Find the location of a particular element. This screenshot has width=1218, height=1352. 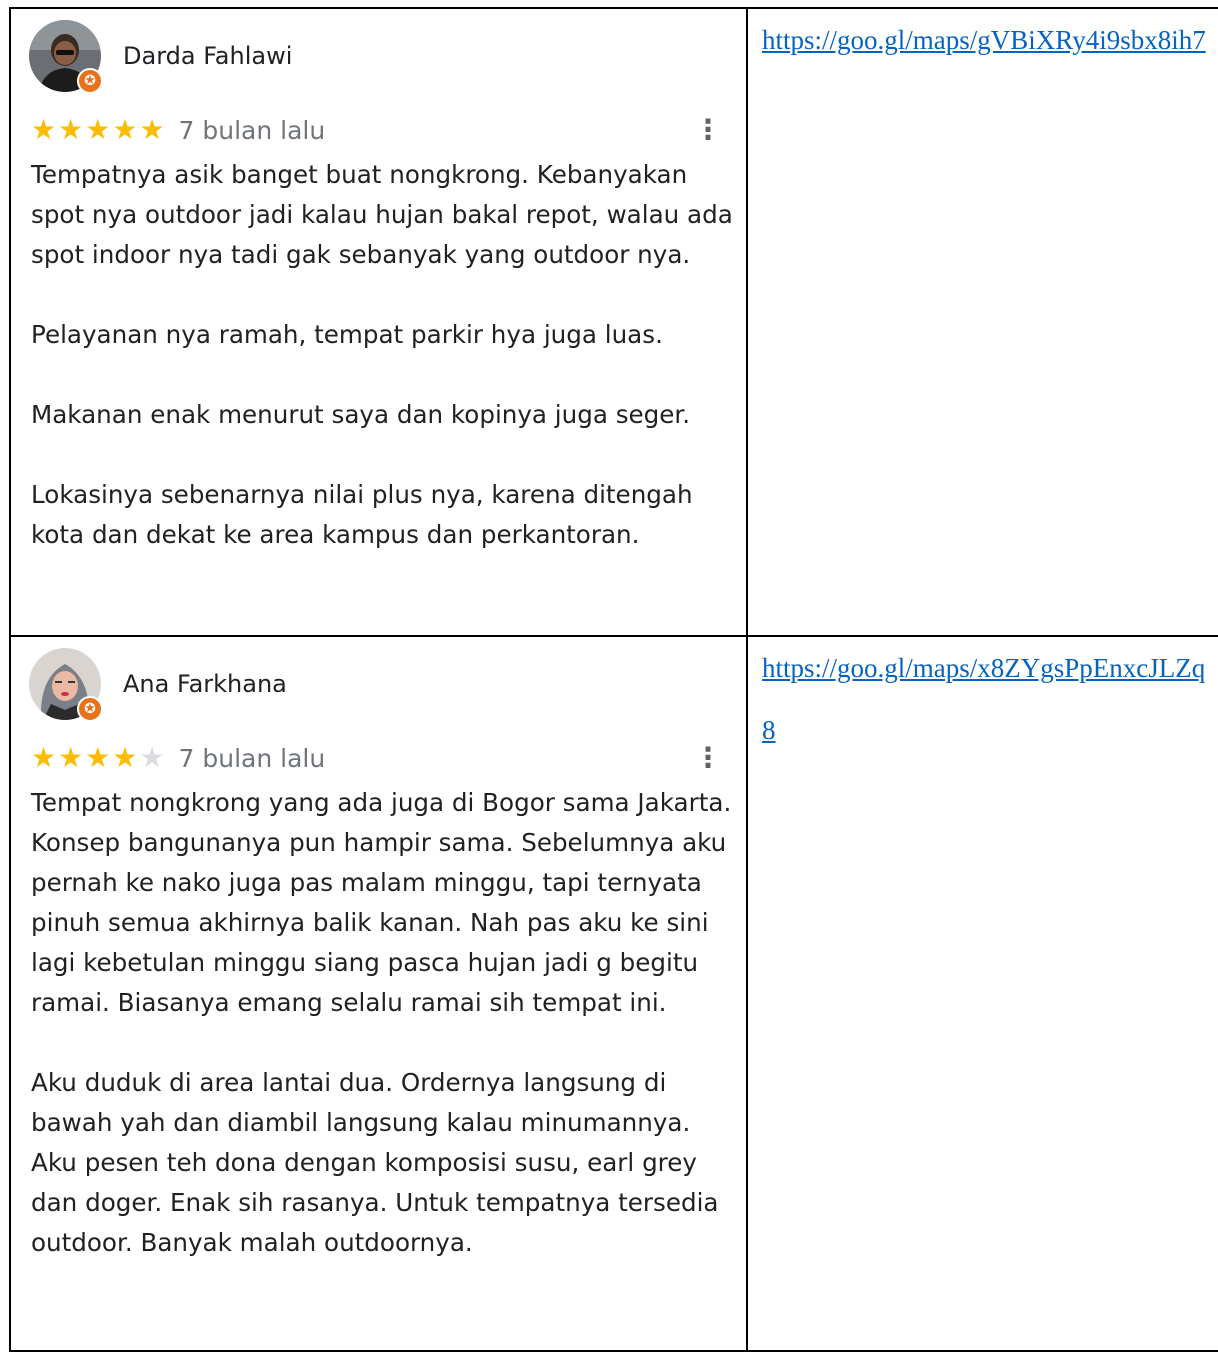

reviewer-name: Darda Fahlawi is located at coordinates (207, 56).